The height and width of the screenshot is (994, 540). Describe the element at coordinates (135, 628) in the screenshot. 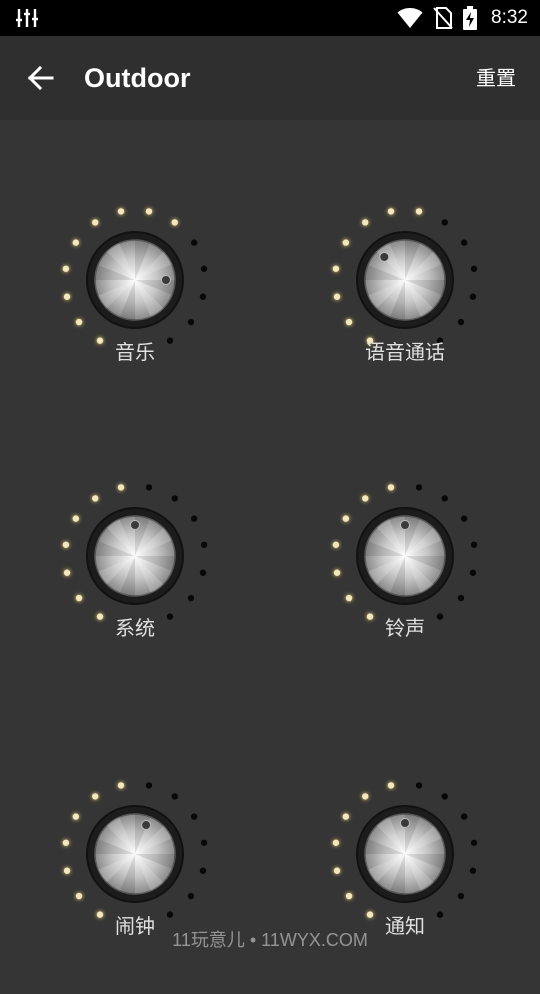

I see `knob-label: 系统` at that location.